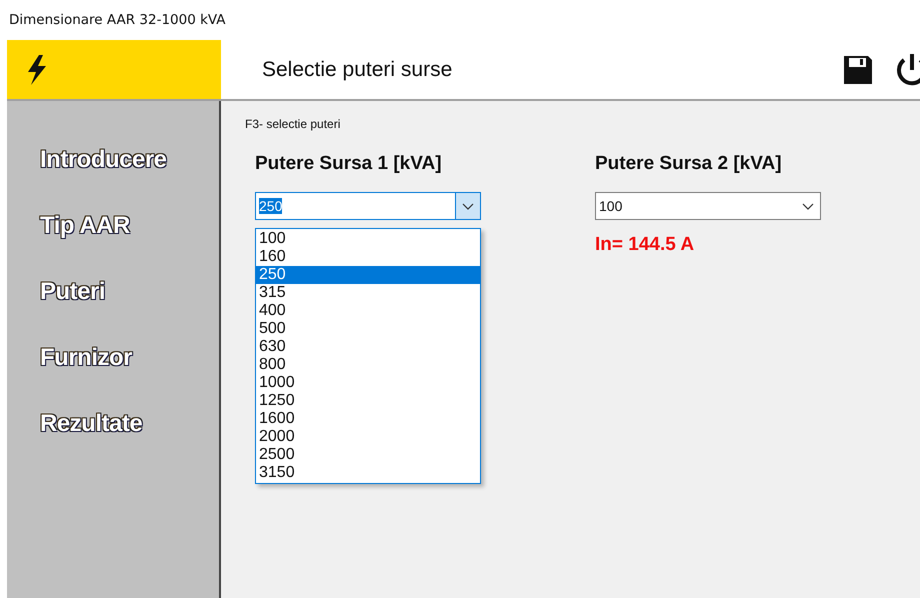 The image size is (920, 598). Describe the element at coordinates (368, 239) in the screenshot. I see `dropdown-option: 100` at that location.